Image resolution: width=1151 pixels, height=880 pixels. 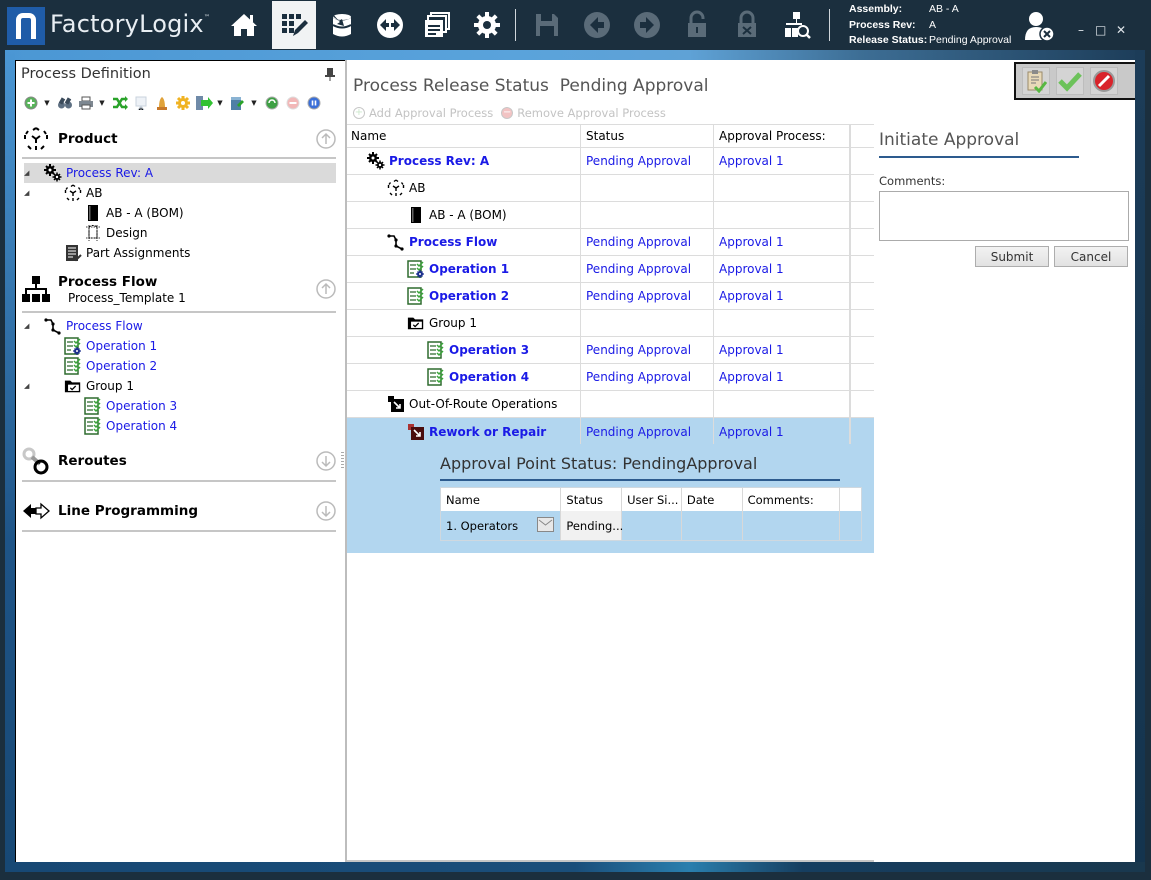 What do you see at coordinates (610, 350) in the screenshot?
I see `table-row: Operation 3 Pending Approval Approval 1` at bounding box center [610, 350].